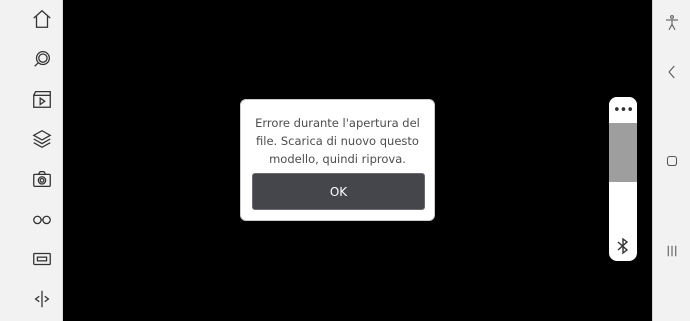 Image resolution: width=690 pixels, height=321 pixels. I want to click on home-square-icon, so click(672, 161).